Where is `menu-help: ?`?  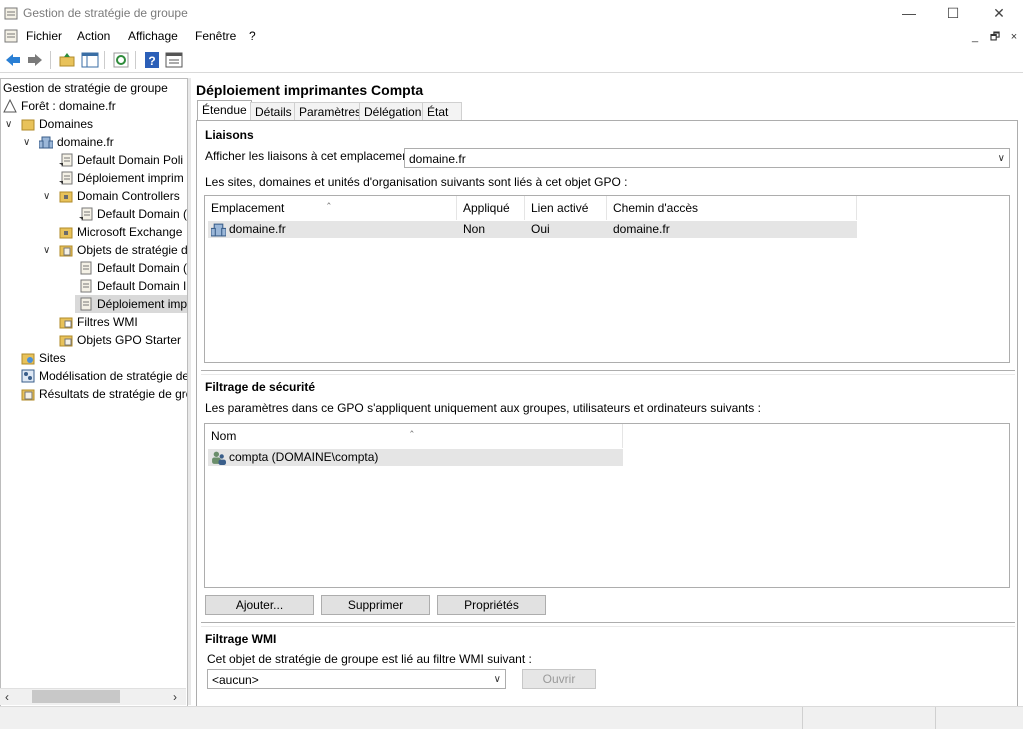 menu-help: ? is located at coordinates (252, 36).